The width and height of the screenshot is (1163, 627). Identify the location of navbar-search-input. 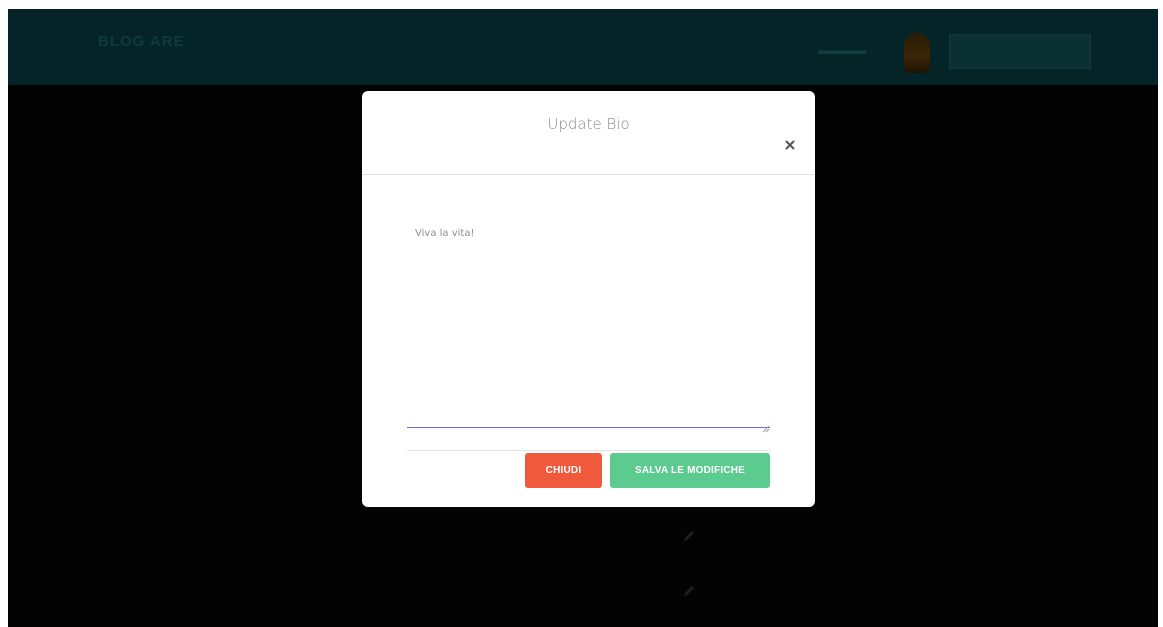
(1020, 51).